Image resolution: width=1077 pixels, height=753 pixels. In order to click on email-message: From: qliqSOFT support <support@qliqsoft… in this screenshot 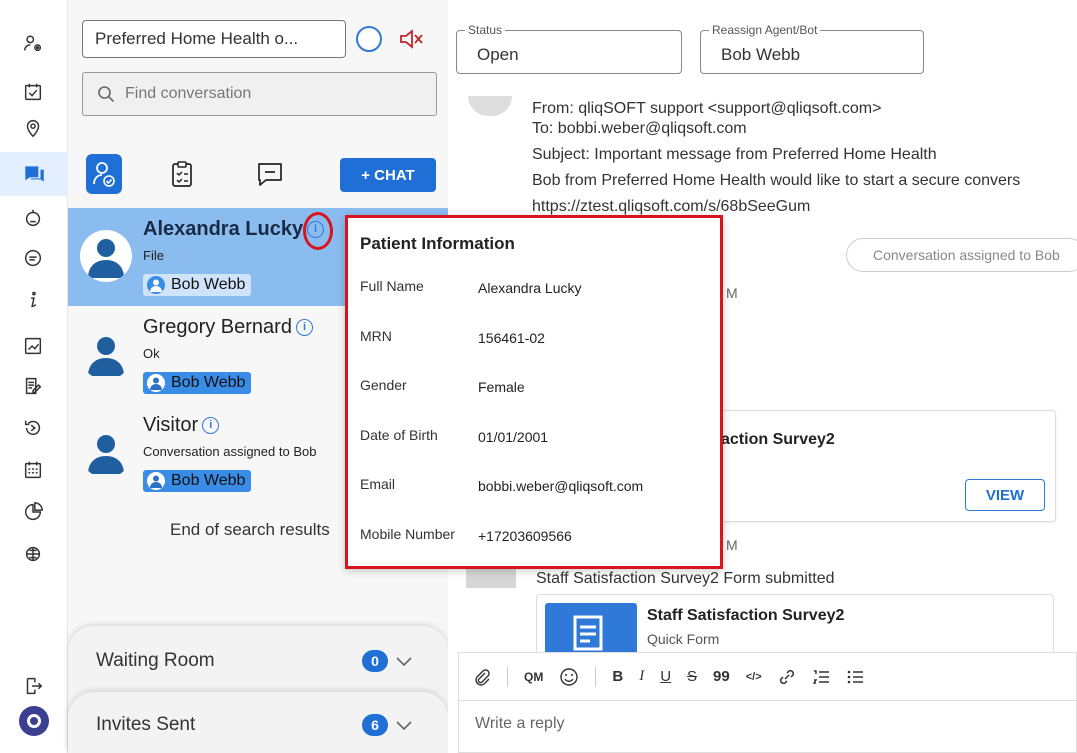, I will do `click(776, 160)`.